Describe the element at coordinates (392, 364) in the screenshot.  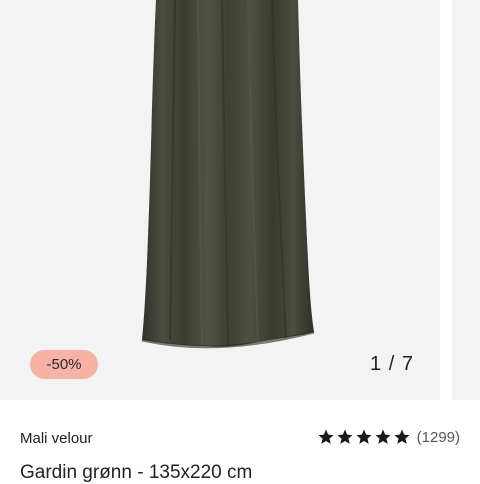
I see `image-counter: 1 / 7` at that location.